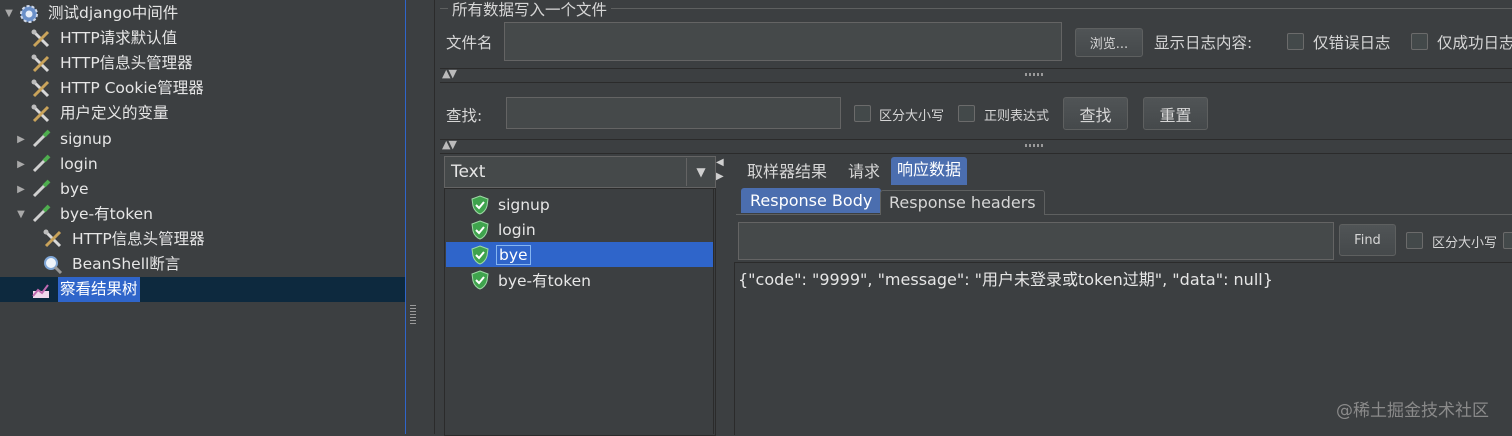 This screenshot has height=436, width=1512. I want to click on result-item-label: bye, so click(513, 254).